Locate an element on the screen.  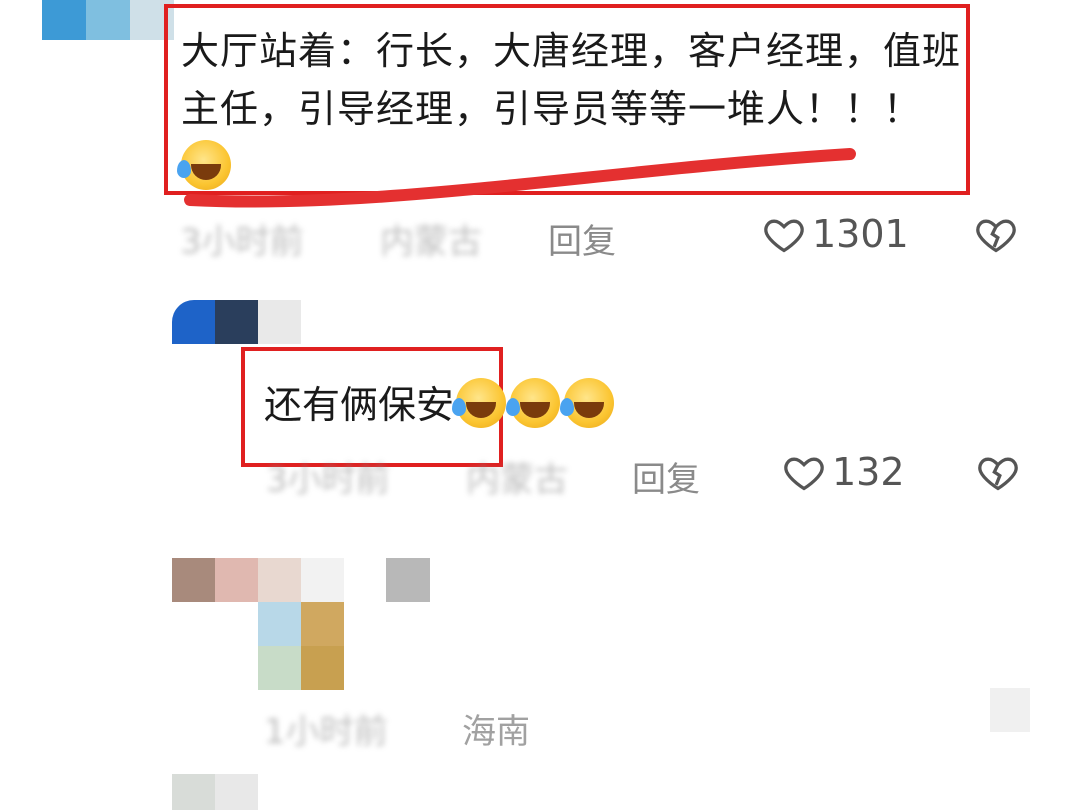
blurred-name-block is located at coordinates (408, 580).